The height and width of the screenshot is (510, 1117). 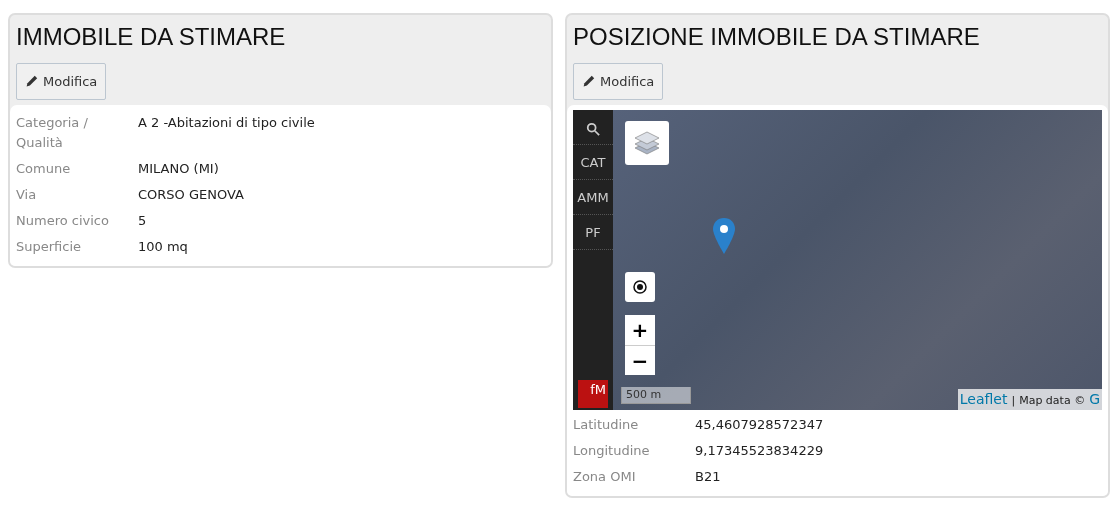 I want to click on field-label: Latitudine, so click(x=606, y=425).